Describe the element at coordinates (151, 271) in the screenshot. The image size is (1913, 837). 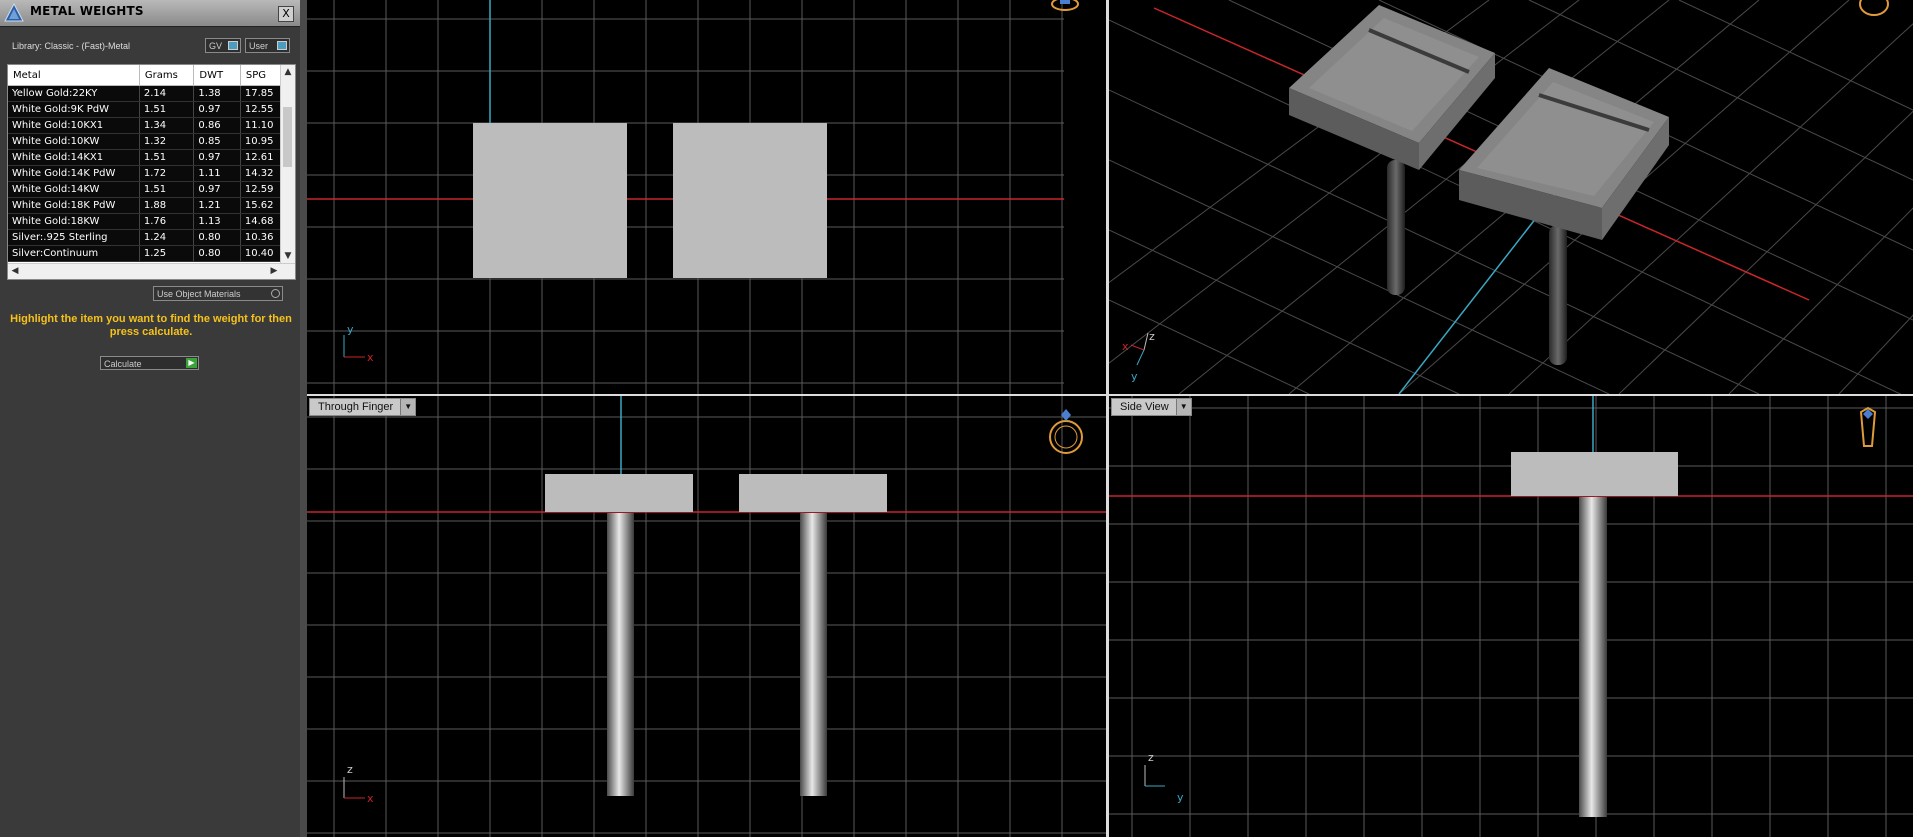
I see `horizontal-scrollbar: ◀ ▶` at that location.